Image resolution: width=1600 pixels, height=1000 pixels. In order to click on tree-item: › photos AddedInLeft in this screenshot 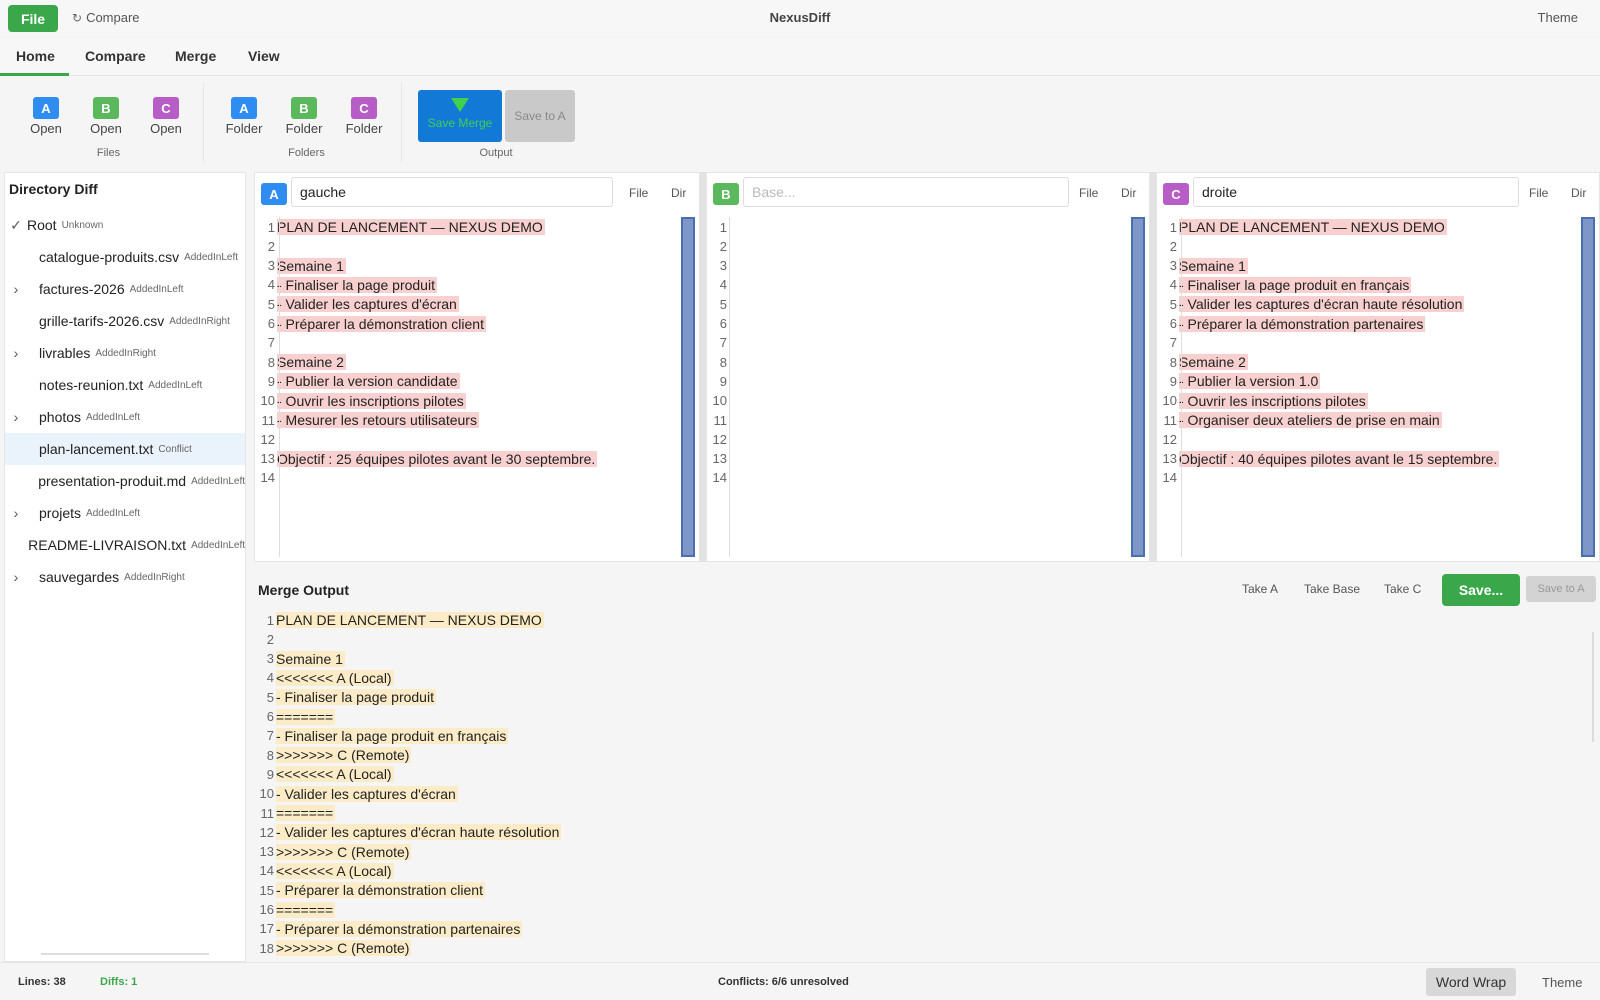, I will do `click(125, 417)`.